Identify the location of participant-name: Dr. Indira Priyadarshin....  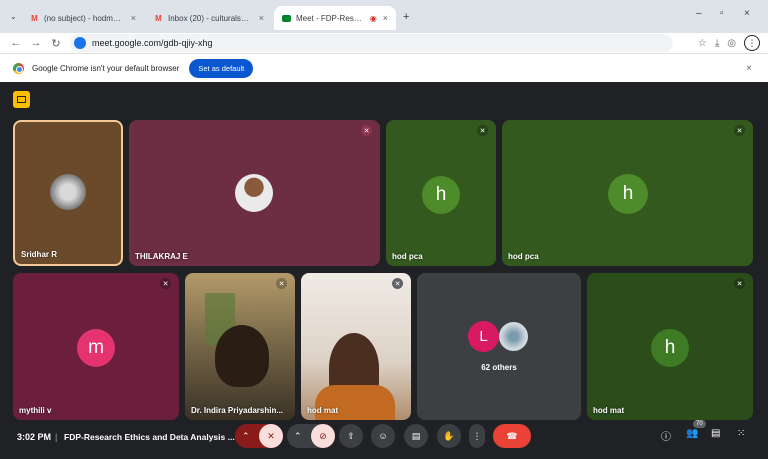
(237, 410).